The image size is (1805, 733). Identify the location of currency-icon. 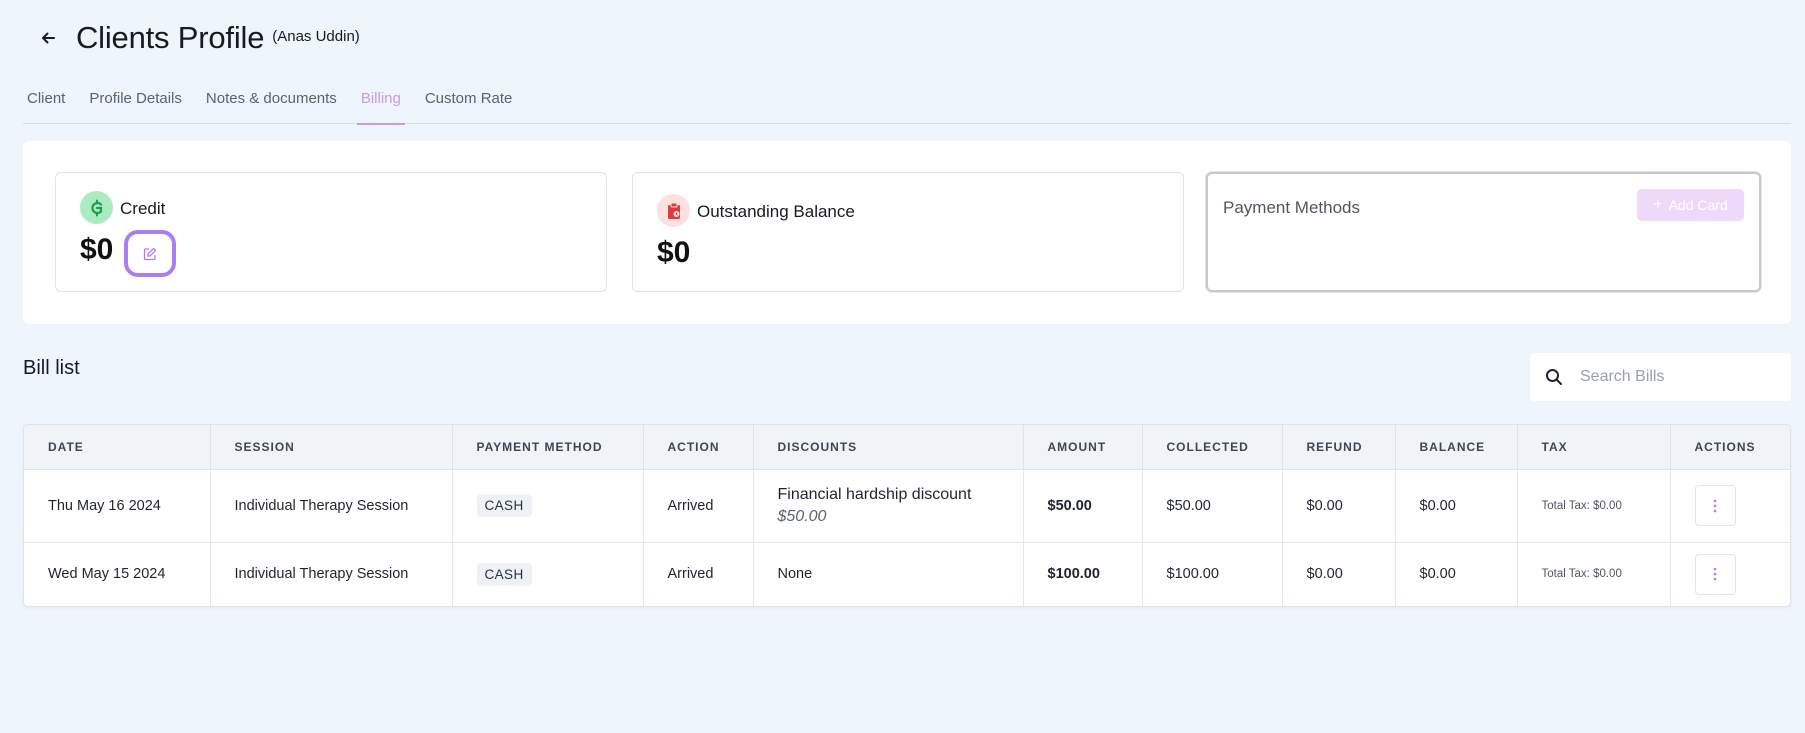
(96, 207).